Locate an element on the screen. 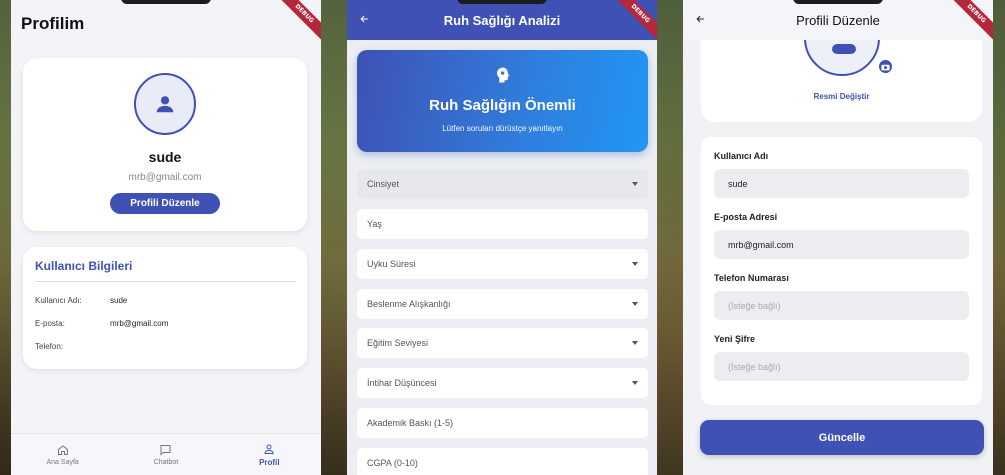 The width and height of the screenshot is (1005, 475). info-row-phone: Telefon: is located at coordinates (165, 346).